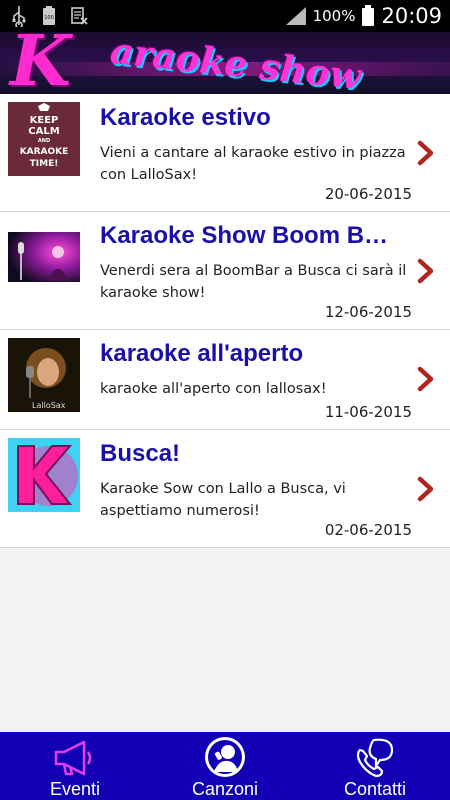 The height and width of the screenshot is (800, 450). I want to click on event-description: karaoke all'aperto con lallosax!, so click(213, 389).